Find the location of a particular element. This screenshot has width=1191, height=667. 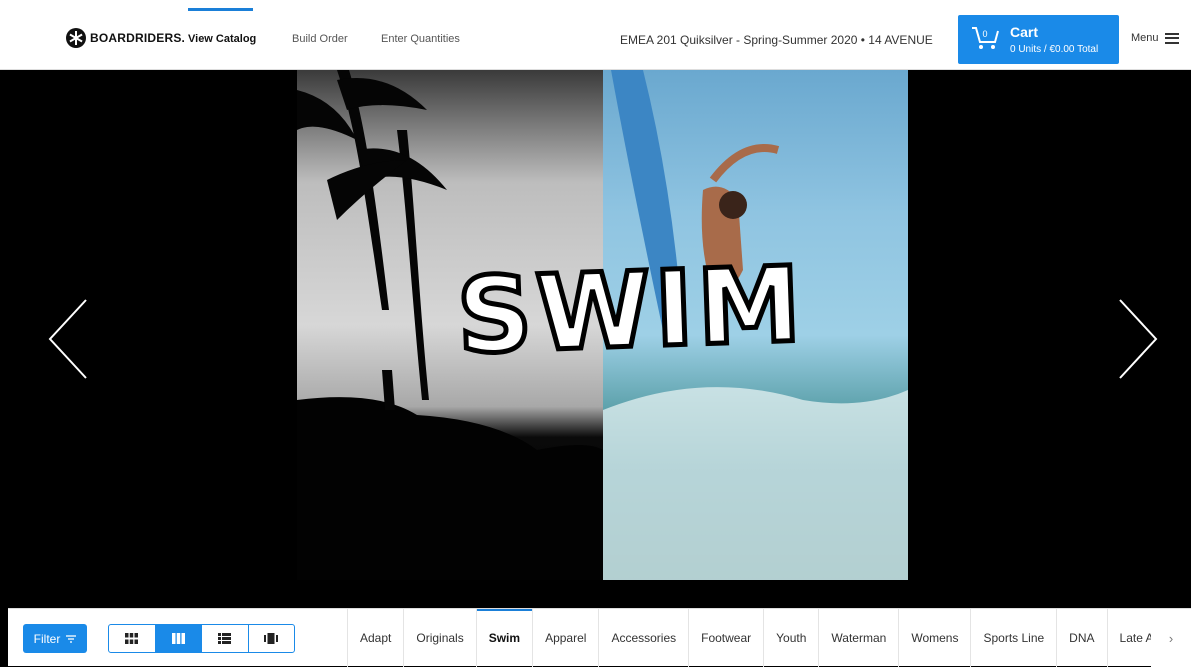

boardriders-logo-icon is located at coordinates (76, 38).